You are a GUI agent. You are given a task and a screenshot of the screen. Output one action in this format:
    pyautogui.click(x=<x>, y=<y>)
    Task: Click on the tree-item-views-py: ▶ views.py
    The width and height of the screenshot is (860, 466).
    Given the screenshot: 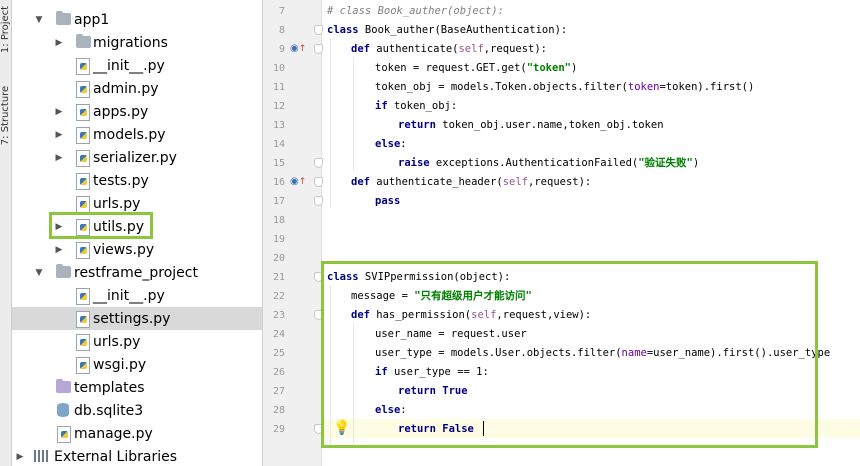 What is the action you would take?
    pyautogui.click(x=137, y=249)
    